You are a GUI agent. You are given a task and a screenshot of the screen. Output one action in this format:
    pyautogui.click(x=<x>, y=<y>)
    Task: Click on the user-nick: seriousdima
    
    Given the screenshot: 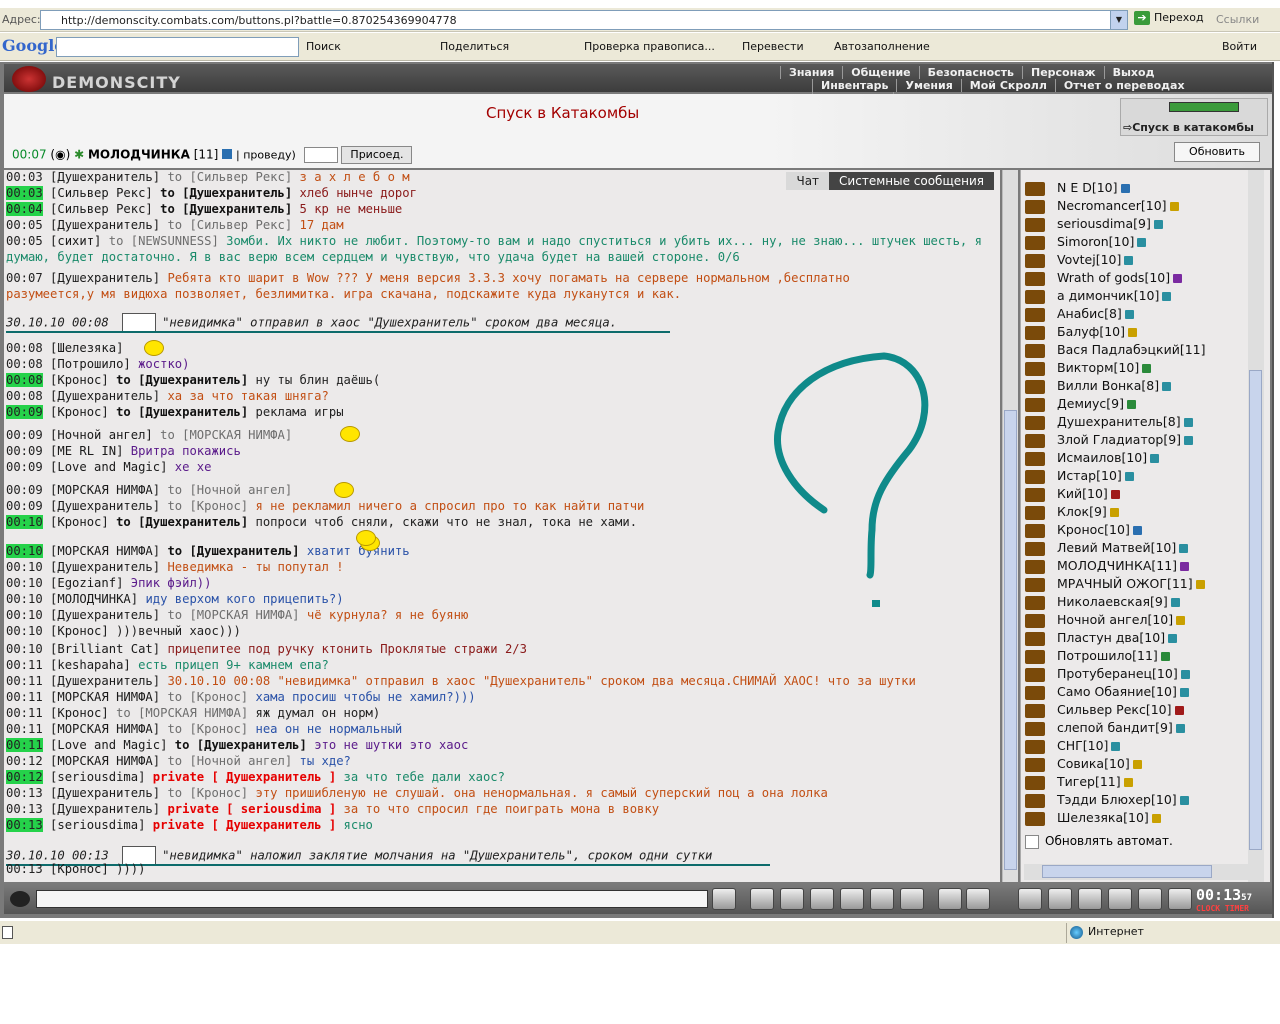 What is the action you would take?
    pyautogui.click(x=1095, y=223)
    